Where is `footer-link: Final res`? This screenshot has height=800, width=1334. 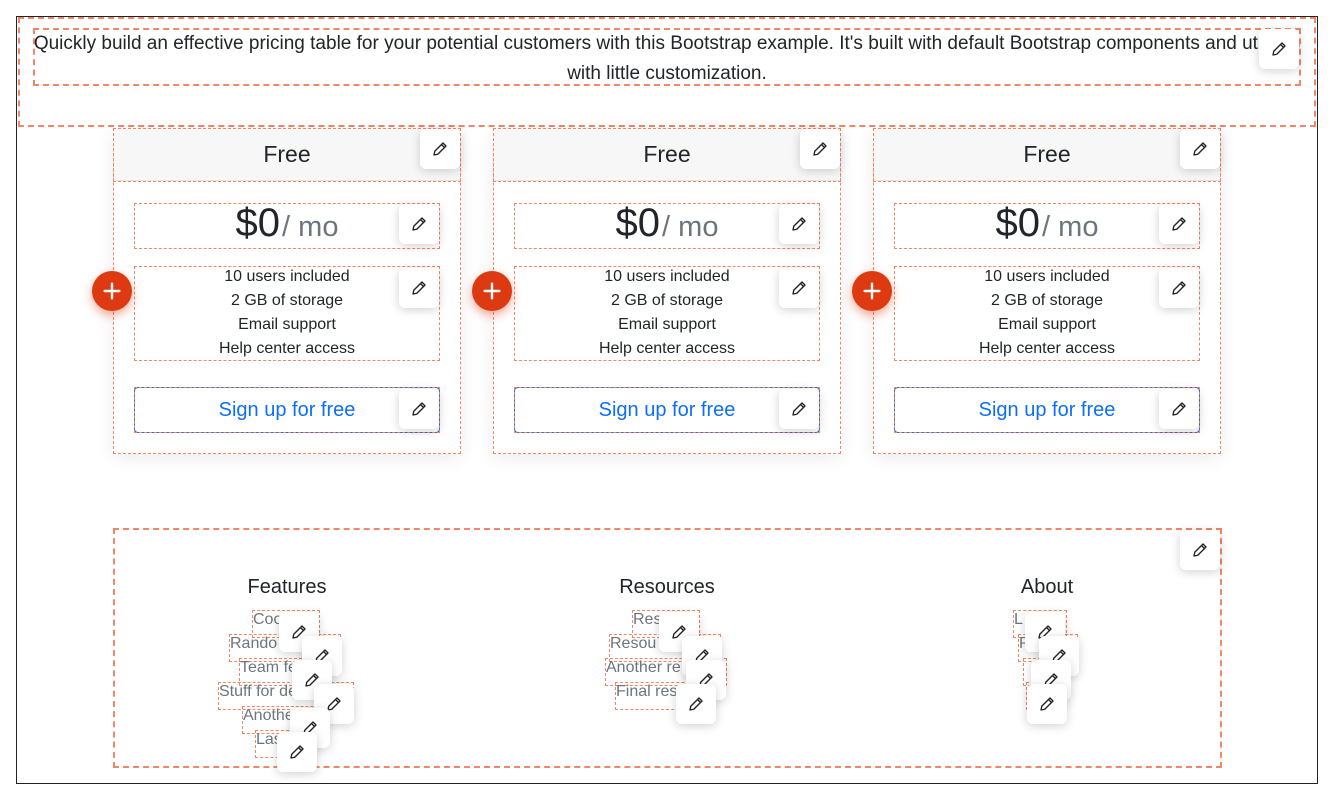
footer-link: Final res is located at coordinates (646, 692).